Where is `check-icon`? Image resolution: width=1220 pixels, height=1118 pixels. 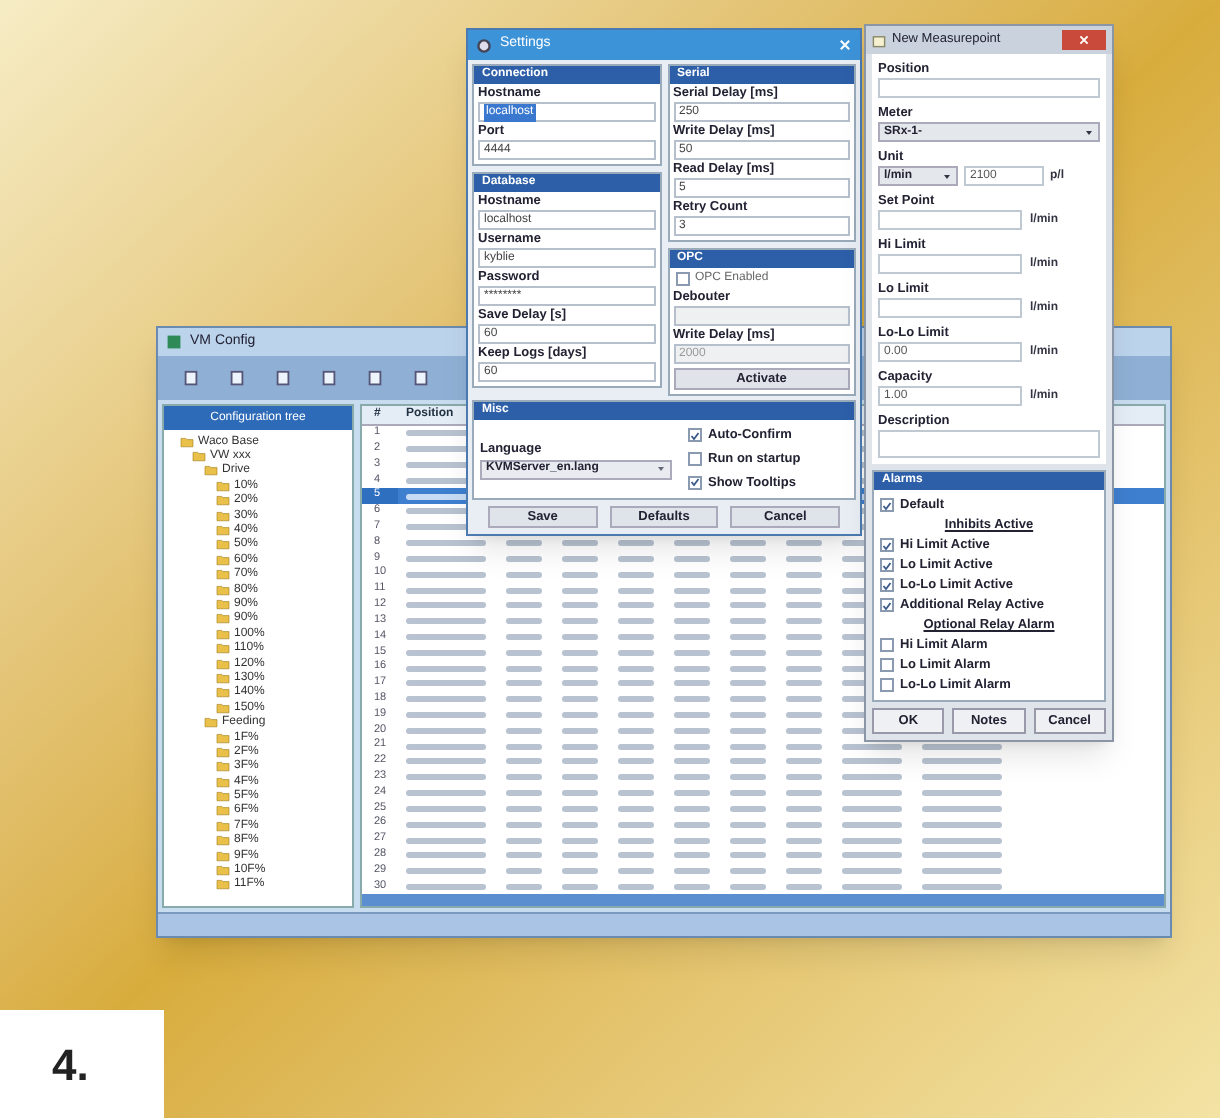
check-icon is located at coordinates (695, 482).